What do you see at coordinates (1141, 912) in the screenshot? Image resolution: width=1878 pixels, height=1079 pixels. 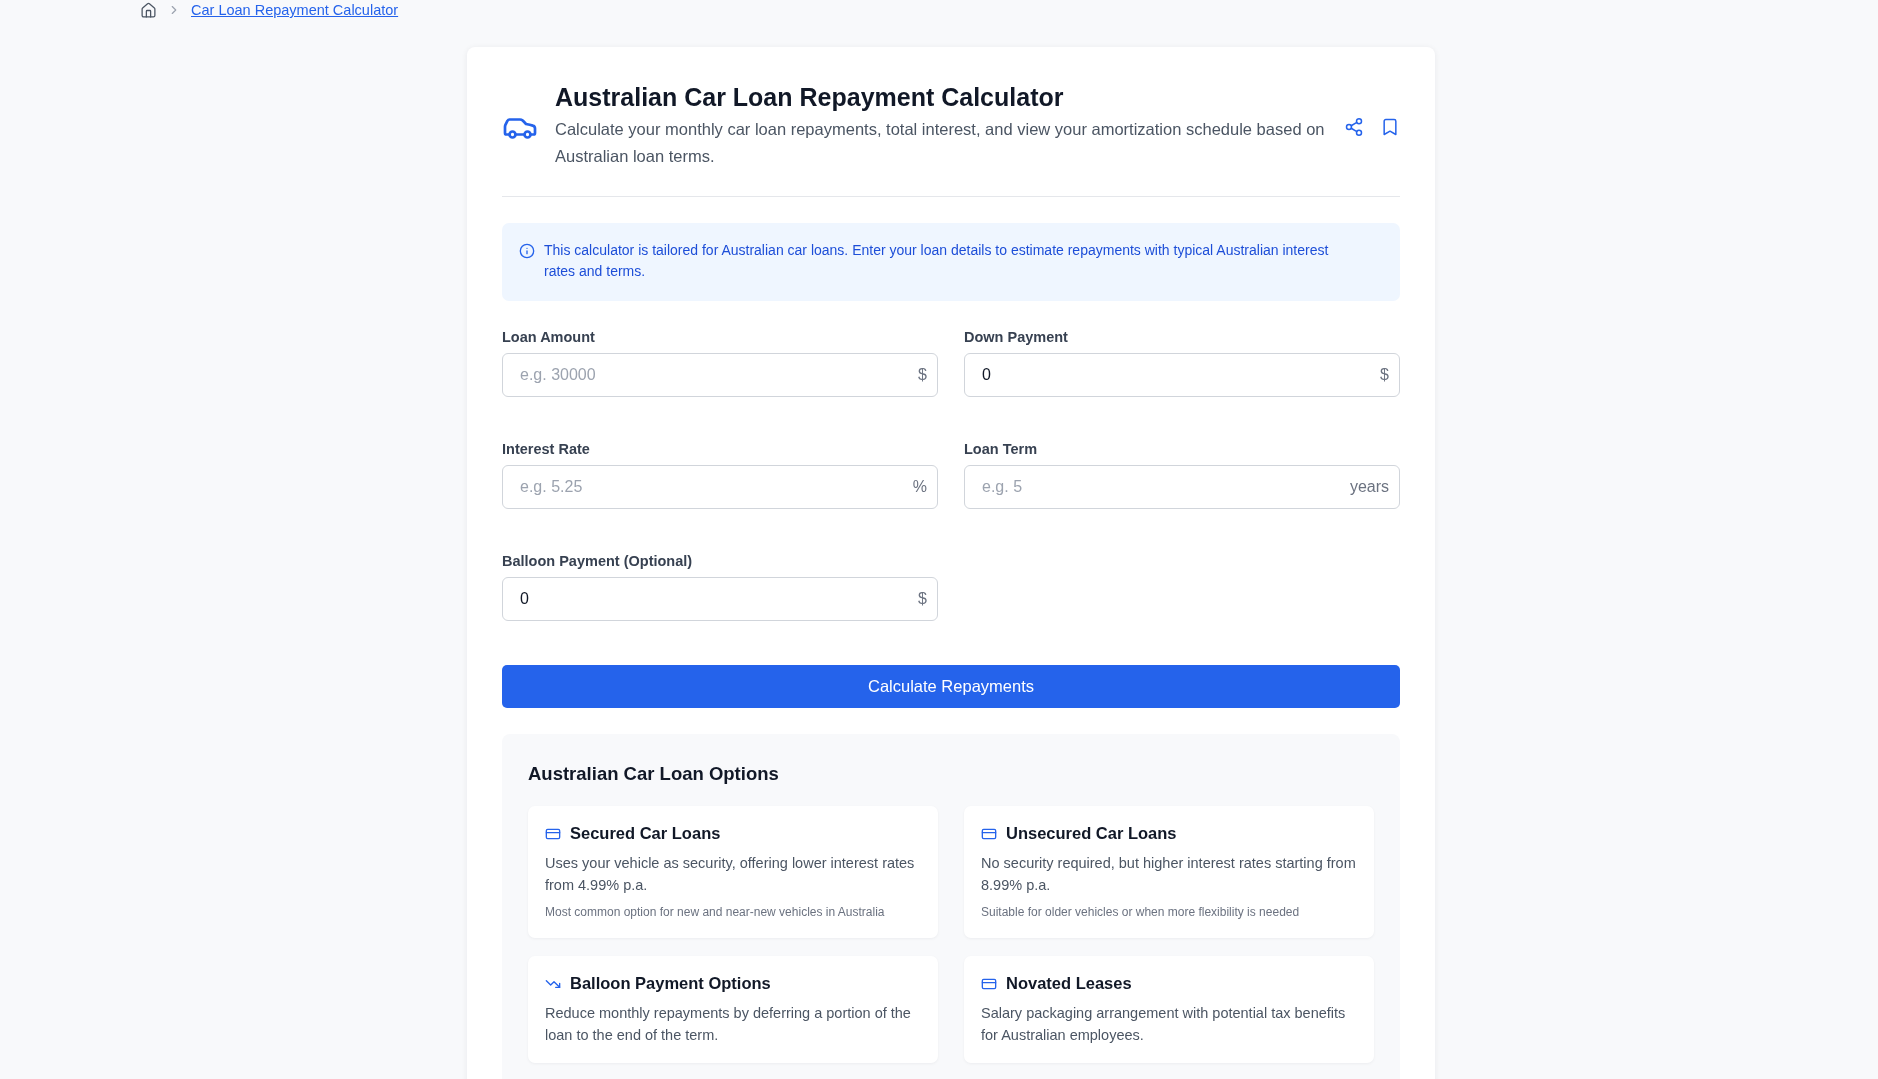 I see `option-note: Suitable for older vehicles or when more flexibility is needed` at bounding box center [1141, 912].